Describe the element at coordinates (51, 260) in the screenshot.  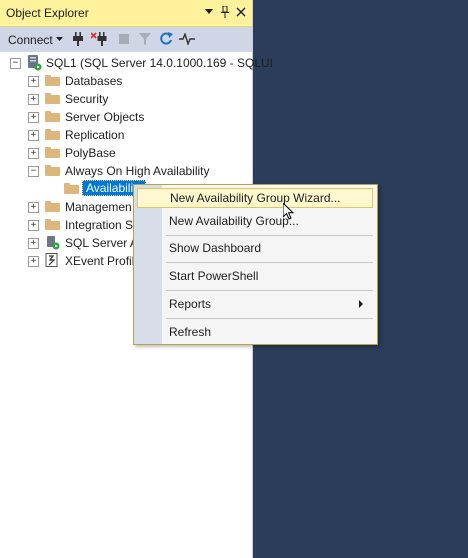
I see `xevent-icon` at that location.